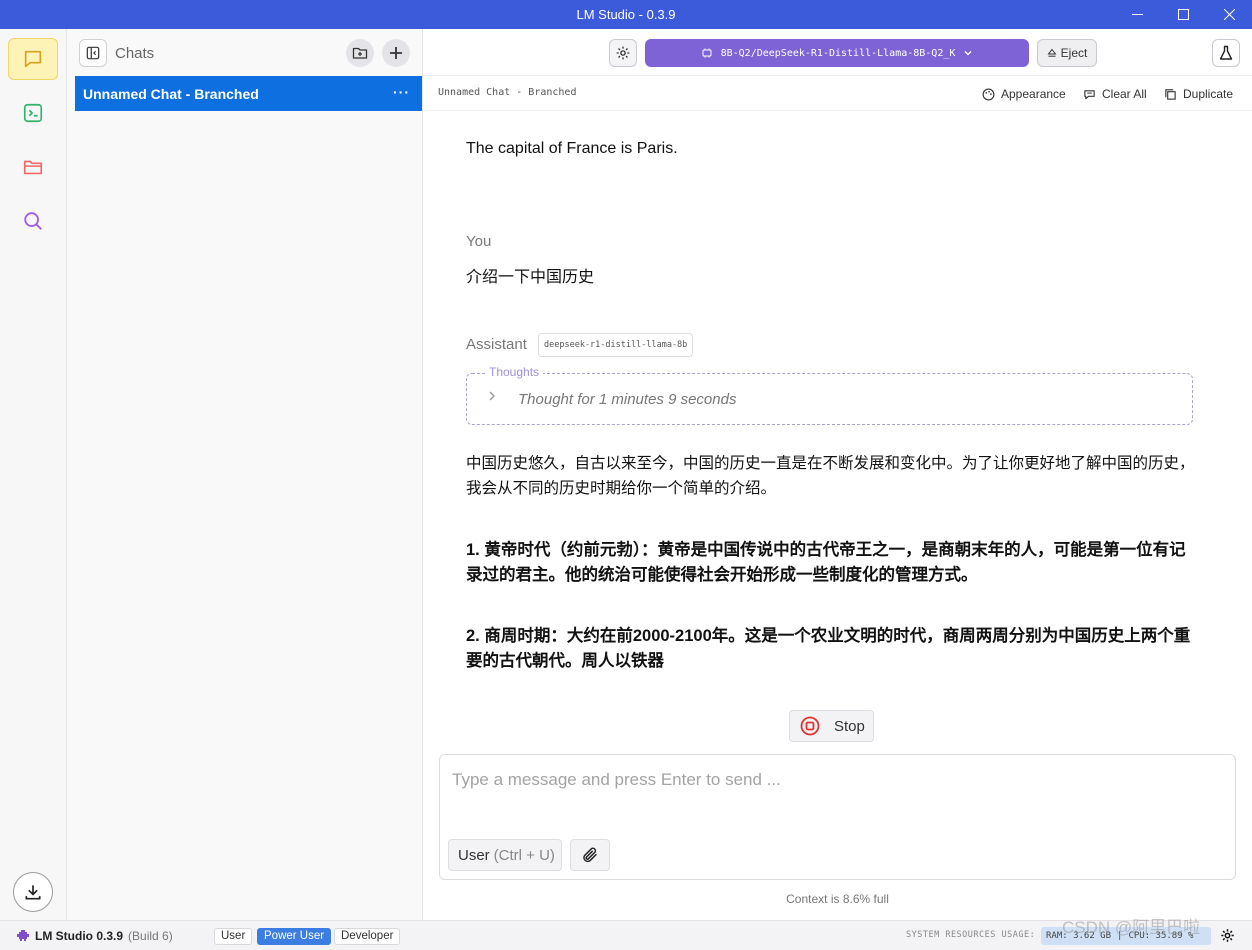  What do you see at coordinates (1208, 94) in the screenshot?
I see `duplicate-label: Duplicate` at bounding box center [1208, 94].